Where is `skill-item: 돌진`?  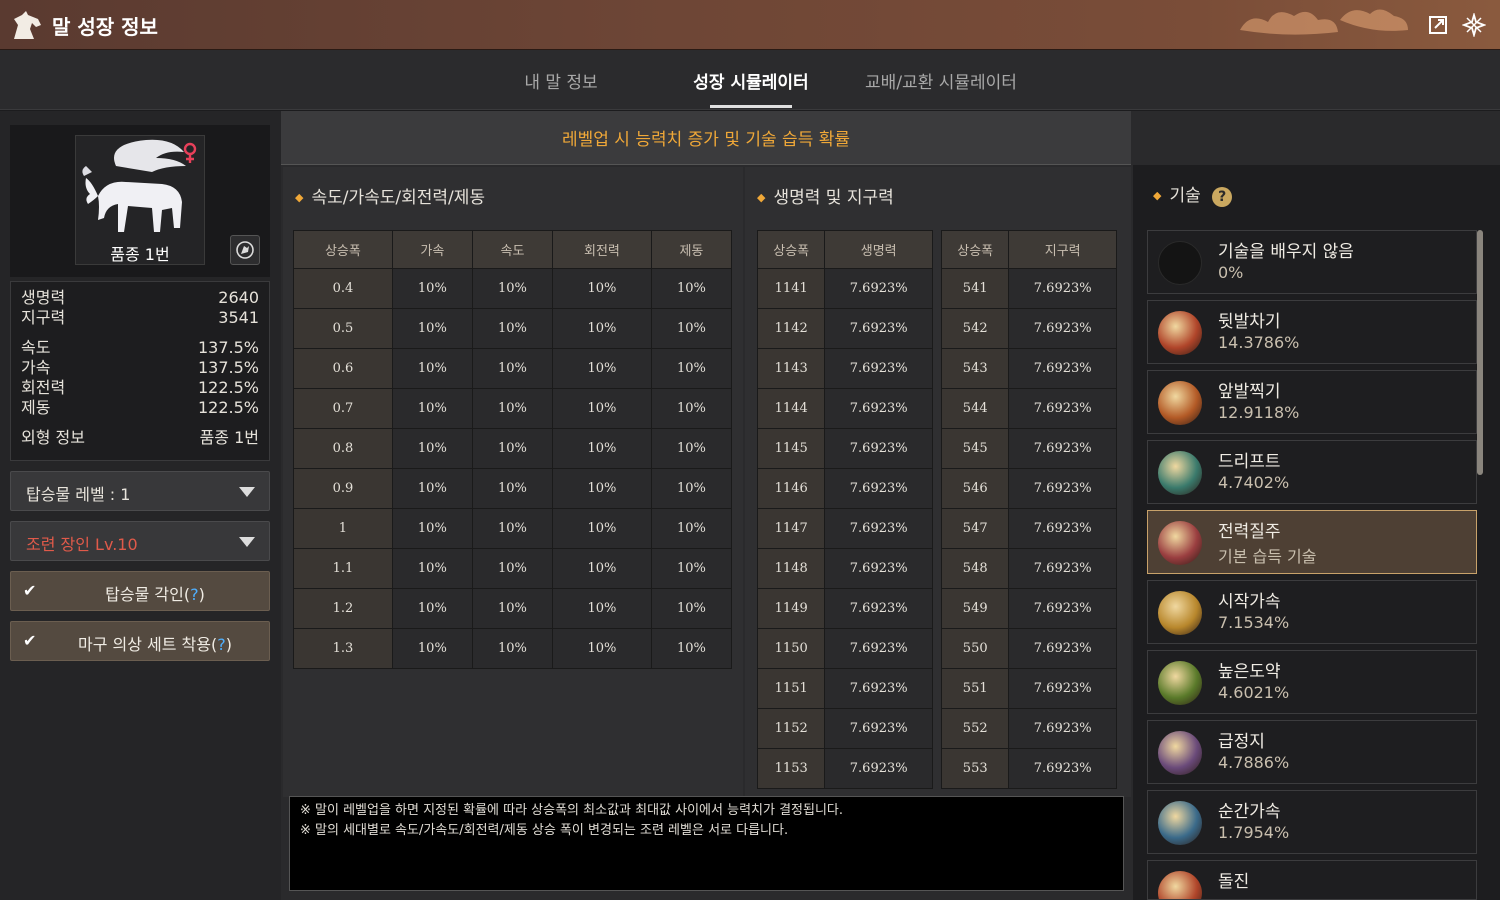
skill-item: 돌진 is located at coordinates (1312, 880).